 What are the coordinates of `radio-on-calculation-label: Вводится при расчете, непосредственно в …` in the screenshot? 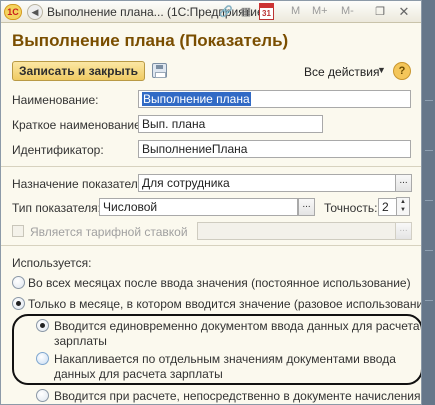 It's located at (237, 396).